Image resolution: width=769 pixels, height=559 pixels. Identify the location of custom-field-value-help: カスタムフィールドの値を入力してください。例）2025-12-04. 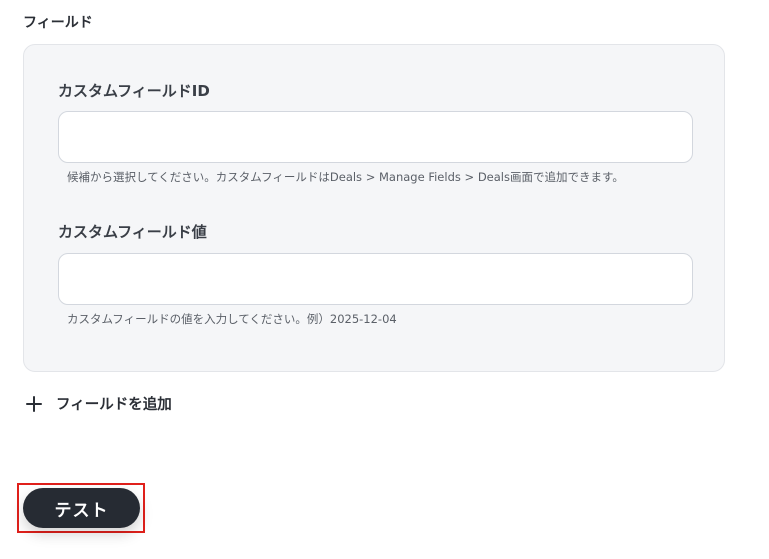
(232, 319).